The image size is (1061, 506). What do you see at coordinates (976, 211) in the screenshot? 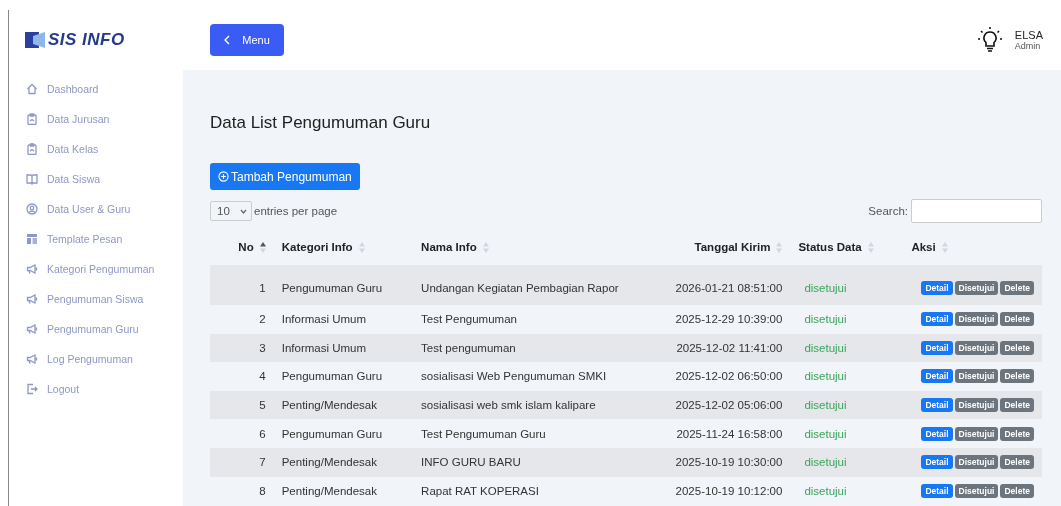
I see `search-field` at bounding box center [976, 211].